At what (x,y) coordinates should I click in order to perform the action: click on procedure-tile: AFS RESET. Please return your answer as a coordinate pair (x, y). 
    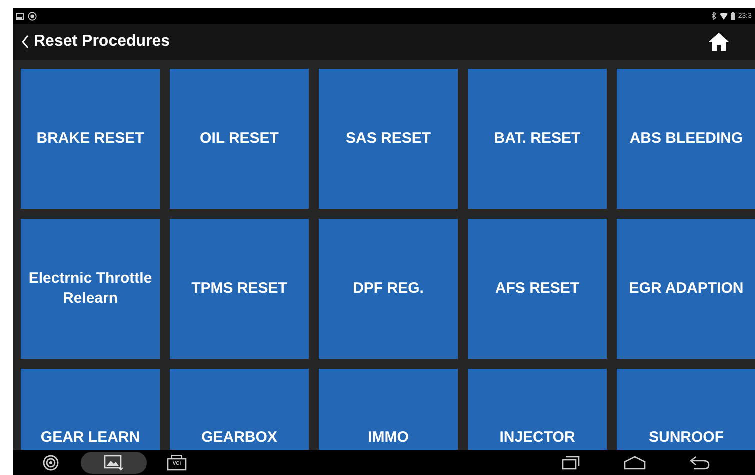
    Looking at the image, I should click on (537, 289).